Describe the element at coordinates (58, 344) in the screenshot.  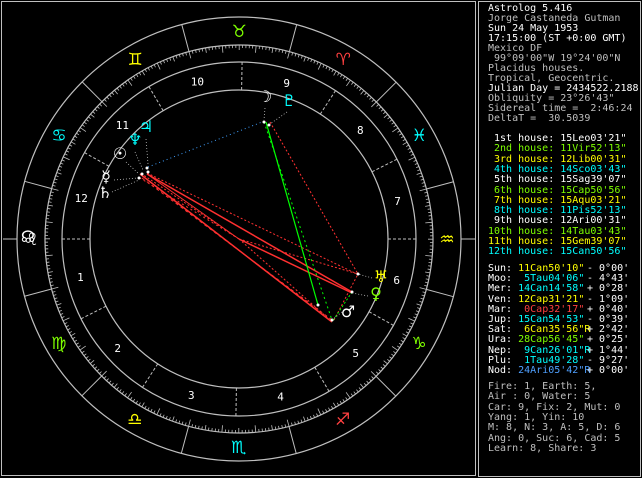
I see `virgo-icon: ♍` at that location.